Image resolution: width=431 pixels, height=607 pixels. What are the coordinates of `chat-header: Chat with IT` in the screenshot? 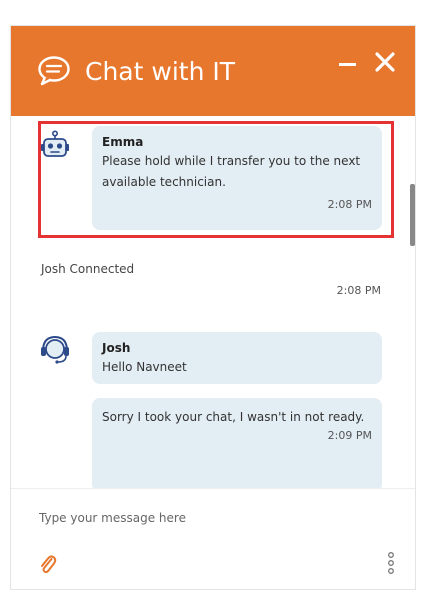 It's located at (213, 71).